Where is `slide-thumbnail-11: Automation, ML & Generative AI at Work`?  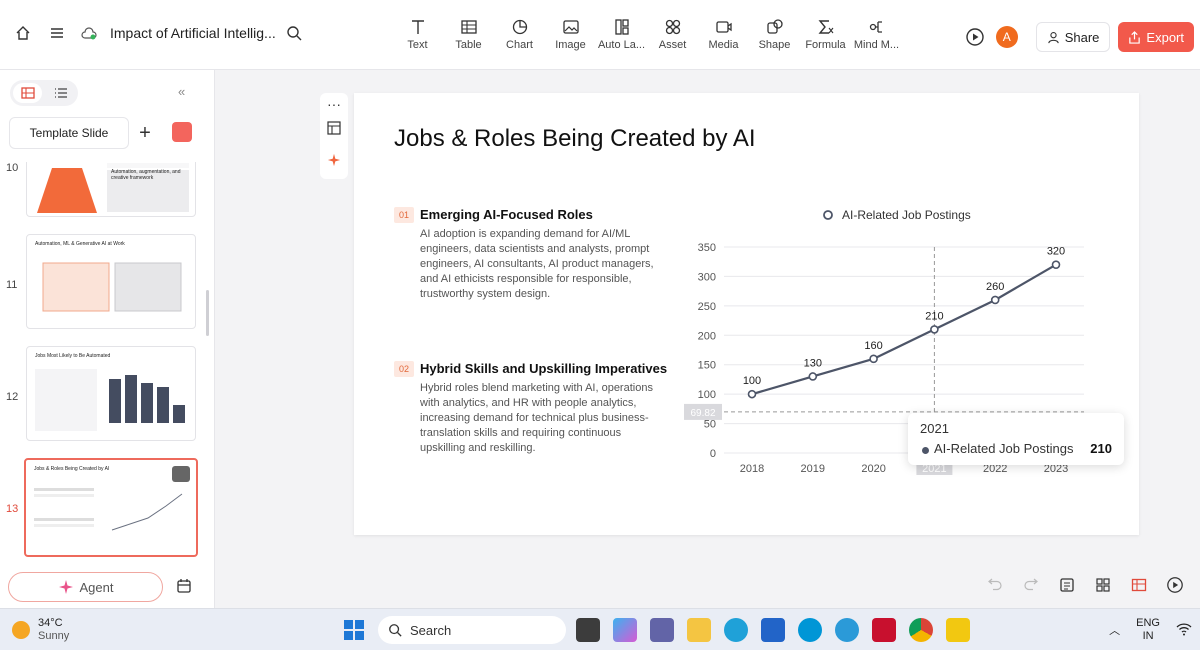 slide-thumbnail-11: Automation, ML & Generative AI at Work is located at coordinates (111, 281).